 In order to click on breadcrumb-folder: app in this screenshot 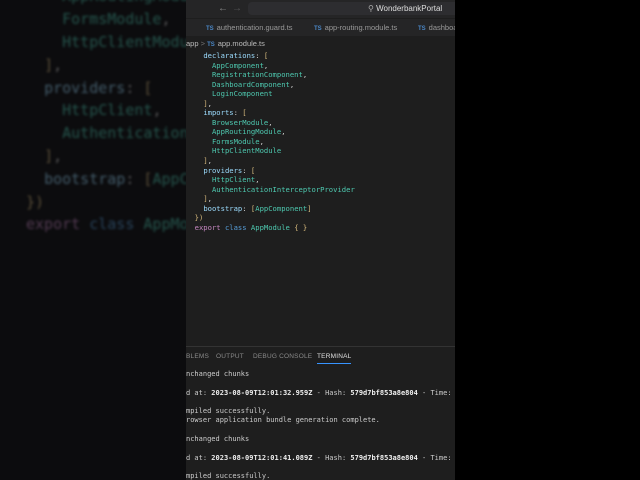, I will do `click(192, 43)`.